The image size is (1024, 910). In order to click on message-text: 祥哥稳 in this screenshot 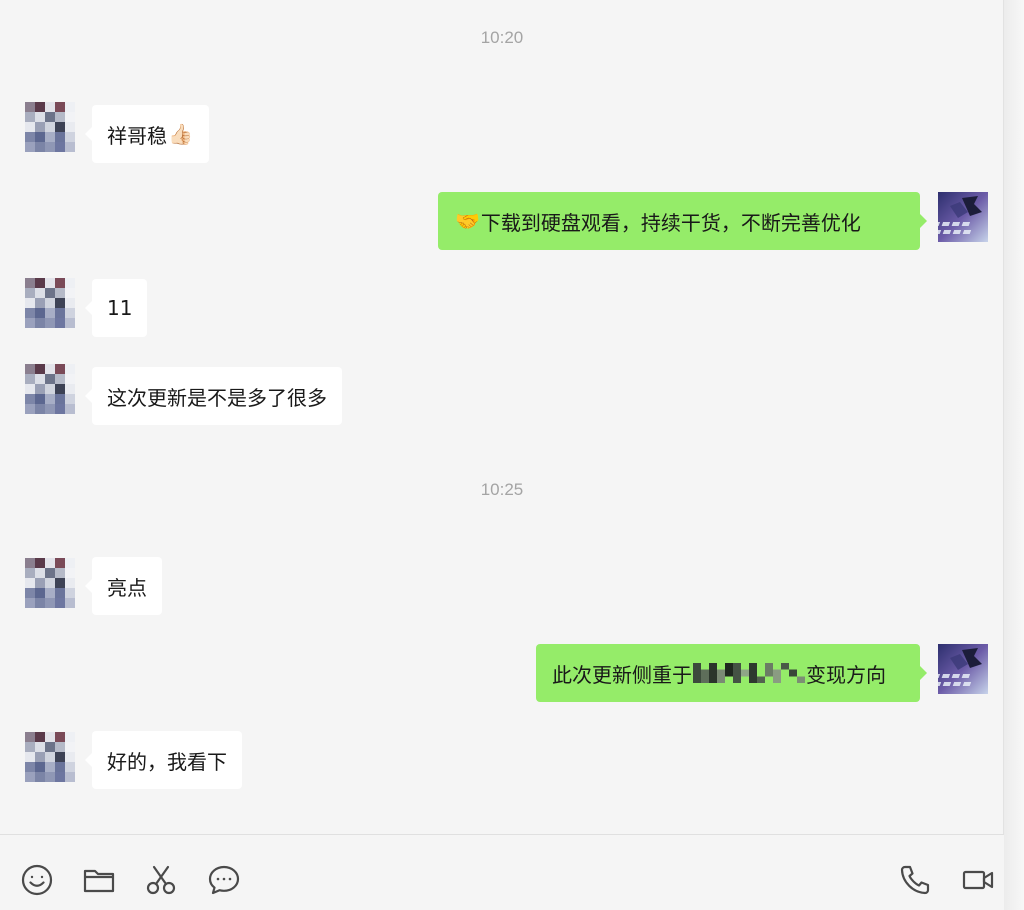, I will do `click(137, 135)`.